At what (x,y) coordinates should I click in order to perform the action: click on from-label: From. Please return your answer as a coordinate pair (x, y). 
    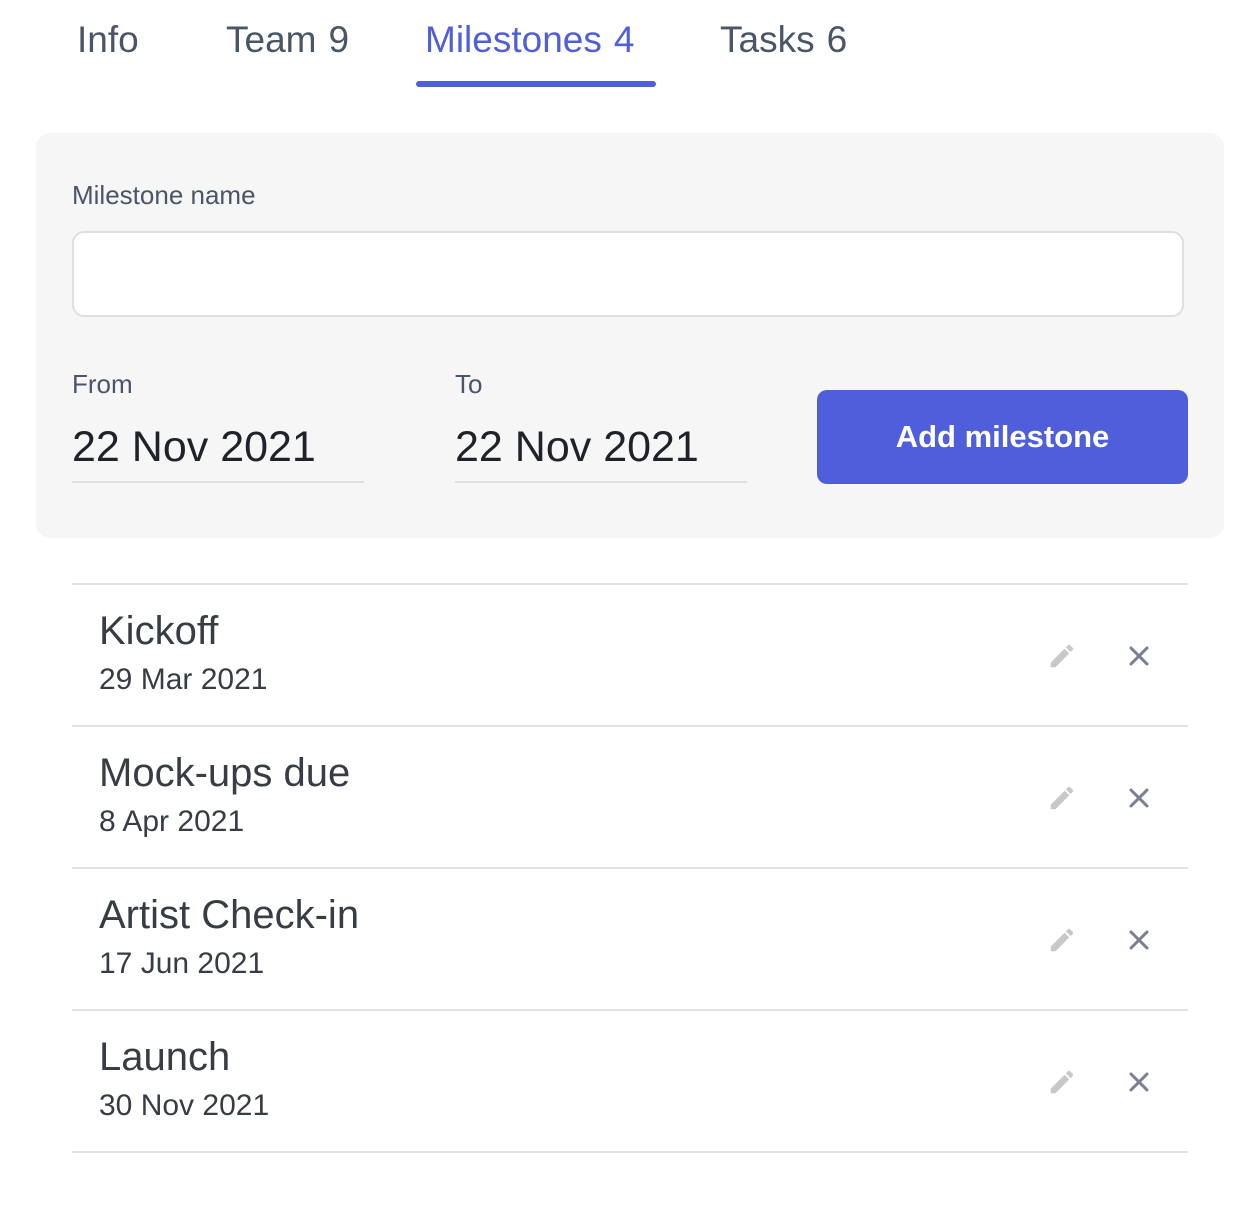
    Looking at the image, I should click on (102, 384).